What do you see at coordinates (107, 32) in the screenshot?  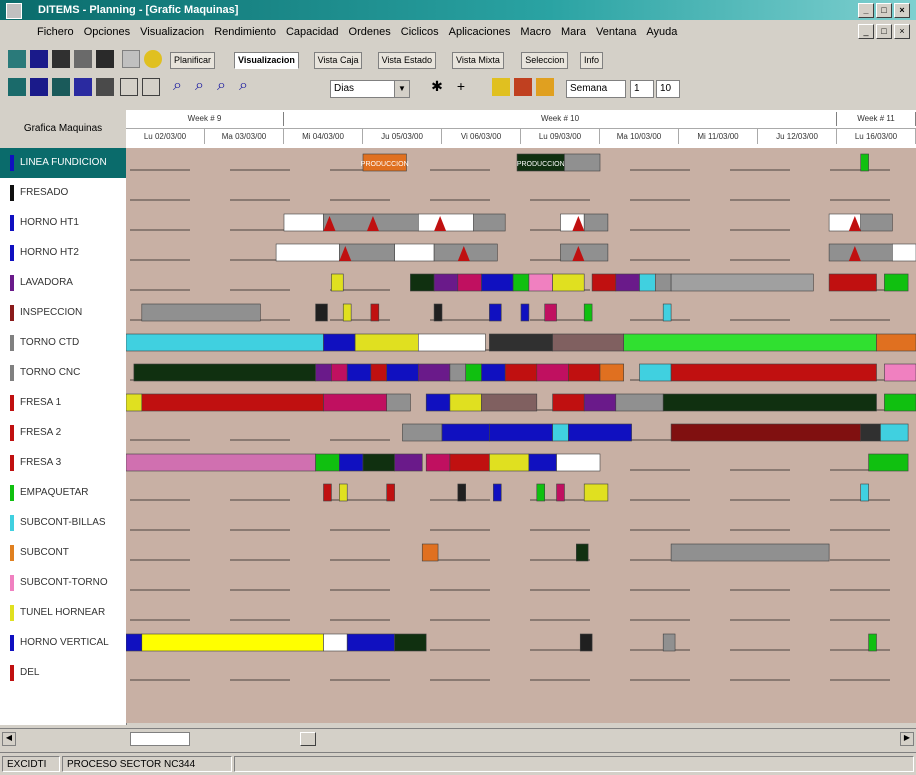 I see `menu-opciones: Opciones` at bounding box center [107, 32].